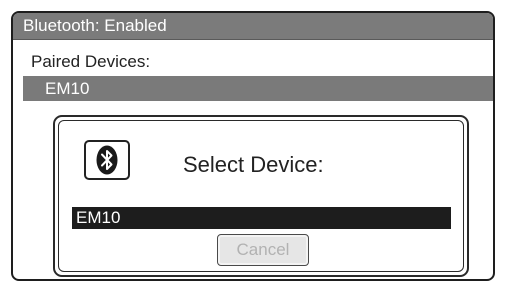  What do you see at coordinates (67, 88) in the screenshot?
I see `paired-device-name: EM10` at bounding box center [67, 88].